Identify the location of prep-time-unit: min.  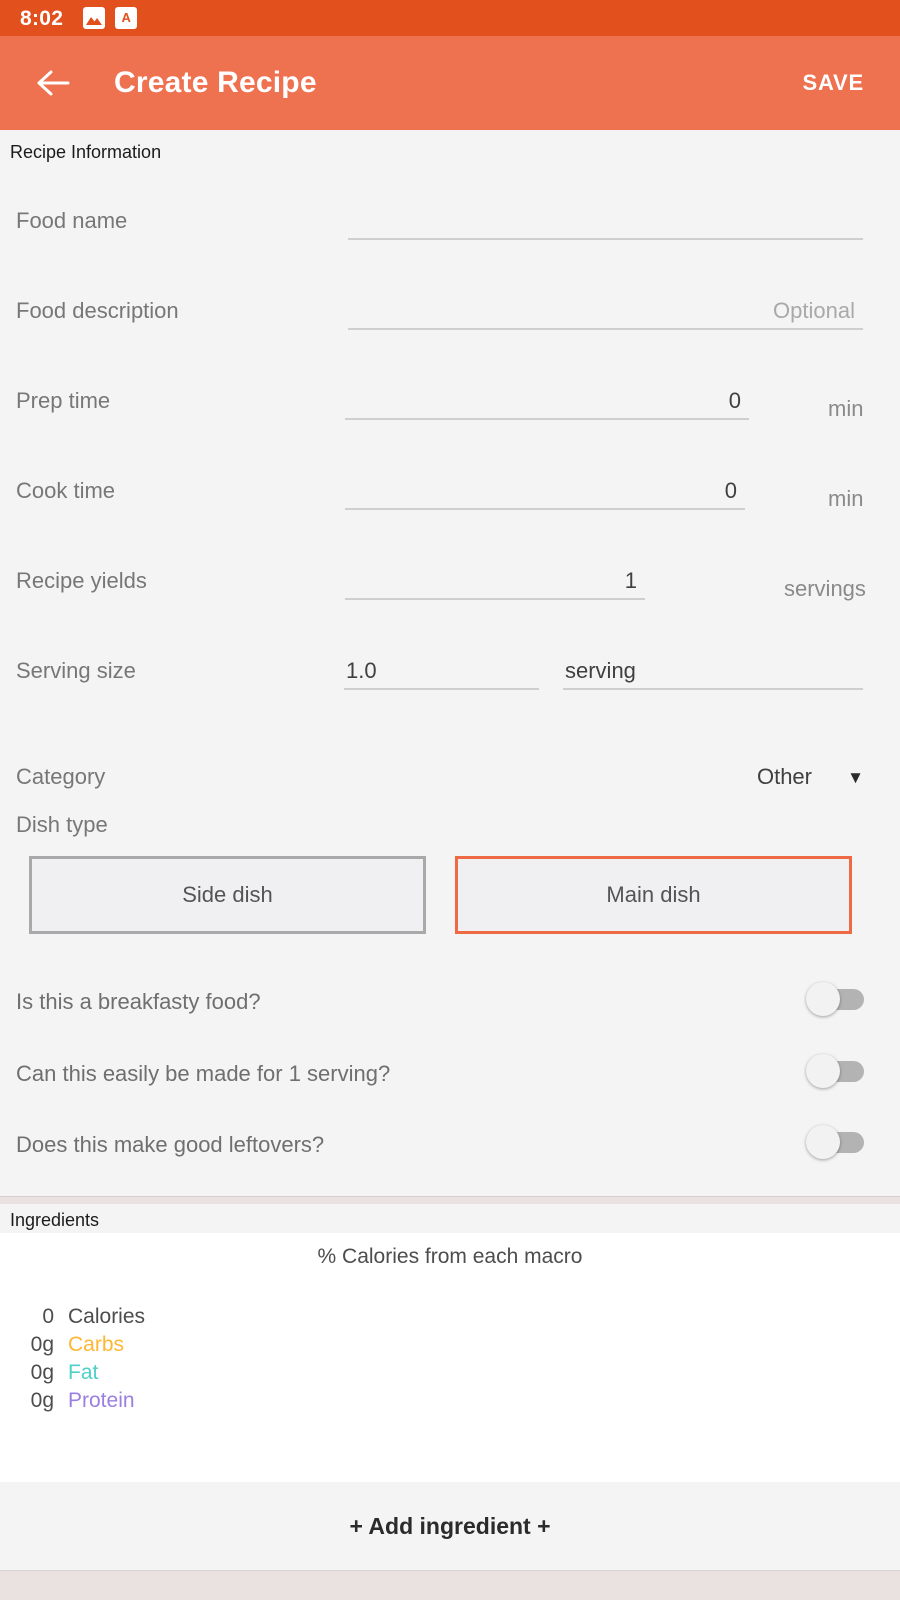
(846, 408).